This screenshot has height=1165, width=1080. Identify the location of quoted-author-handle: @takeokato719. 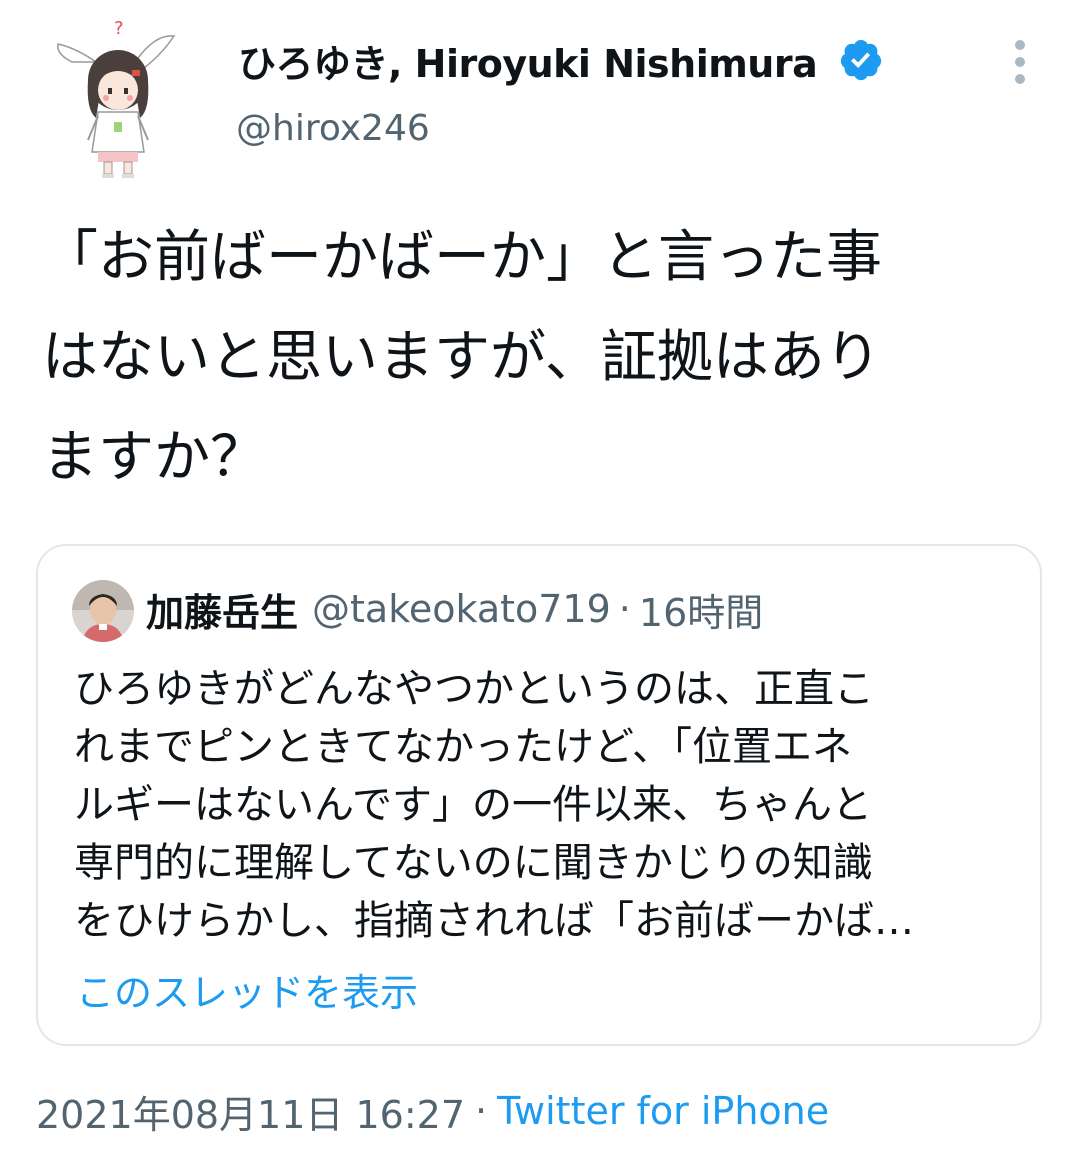
(461, 609).